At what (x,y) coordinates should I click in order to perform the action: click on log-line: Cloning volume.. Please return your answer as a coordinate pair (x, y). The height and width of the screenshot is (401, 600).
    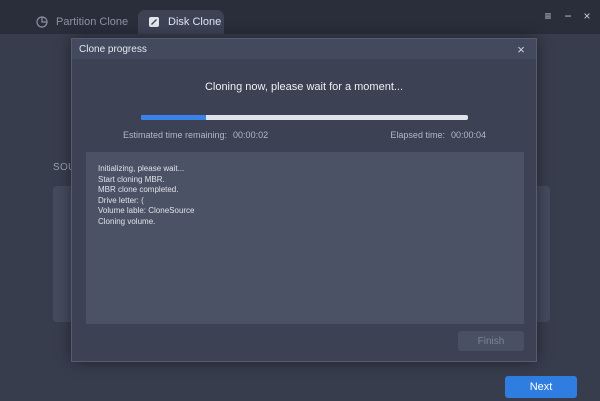
    Looking at the image, I should click on (127, 221).